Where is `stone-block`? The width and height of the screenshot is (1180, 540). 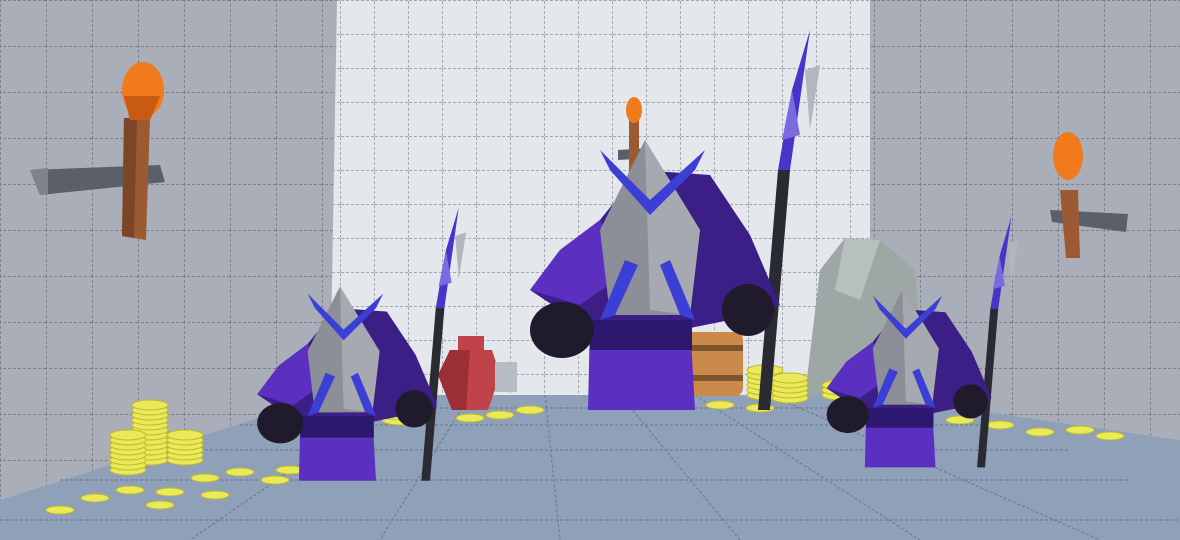 stone-block is located at coordinates (506, 377).